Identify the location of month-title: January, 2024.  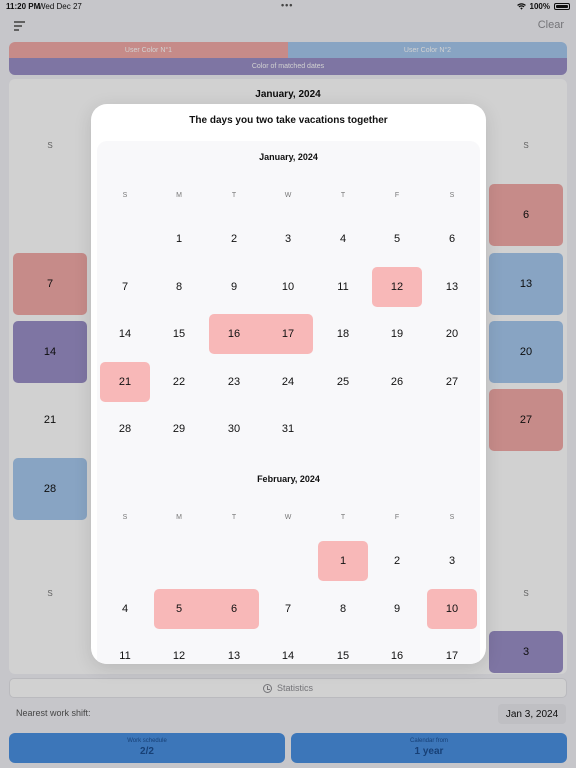
(288, 157).